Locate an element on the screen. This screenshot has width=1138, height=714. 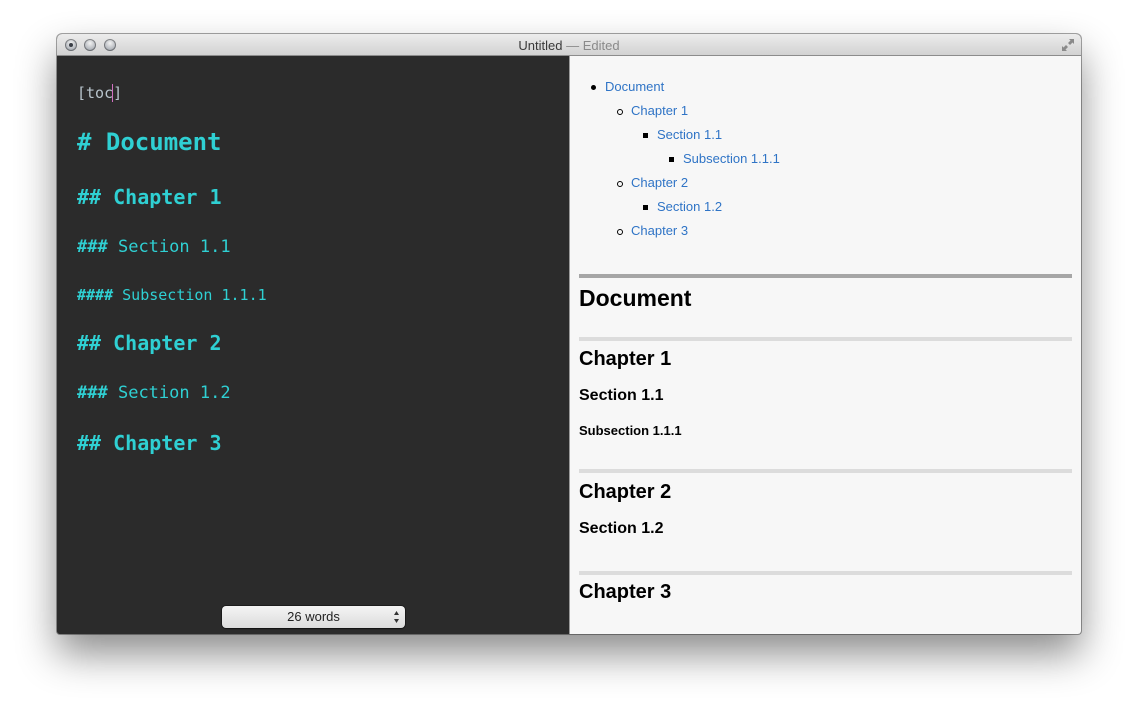
word-count-popup: 26 words is located at coordinates (313, 617).